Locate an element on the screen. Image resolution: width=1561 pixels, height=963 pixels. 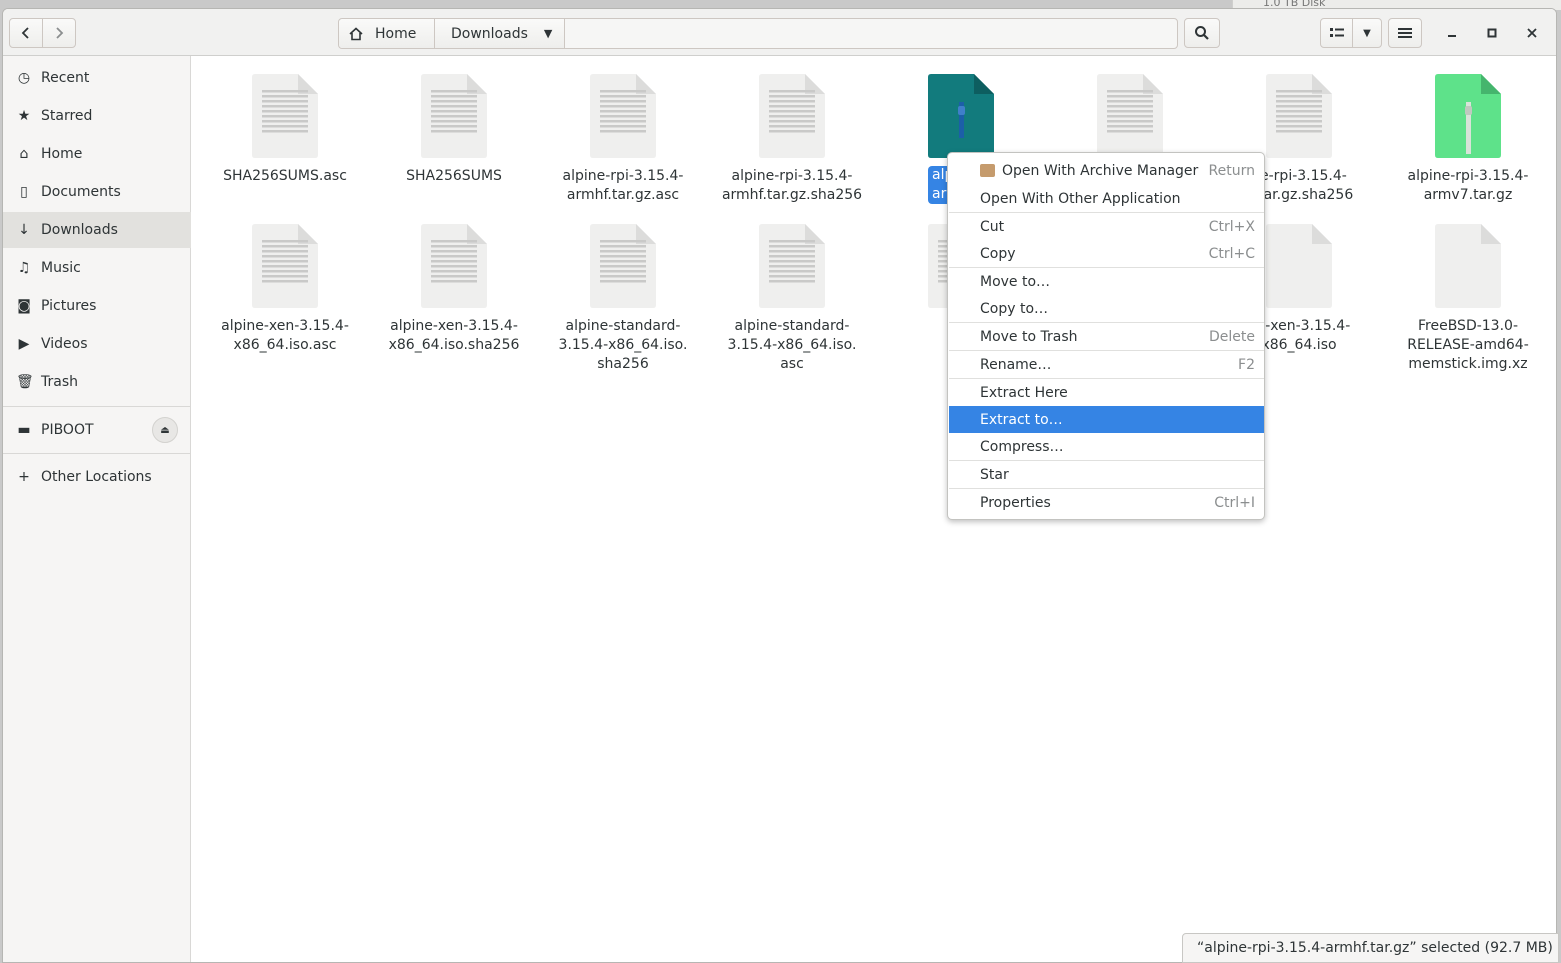
file-name: alpine-xen-3.15.4- x86_64.iso.asc is located at coordinates (285, 336).